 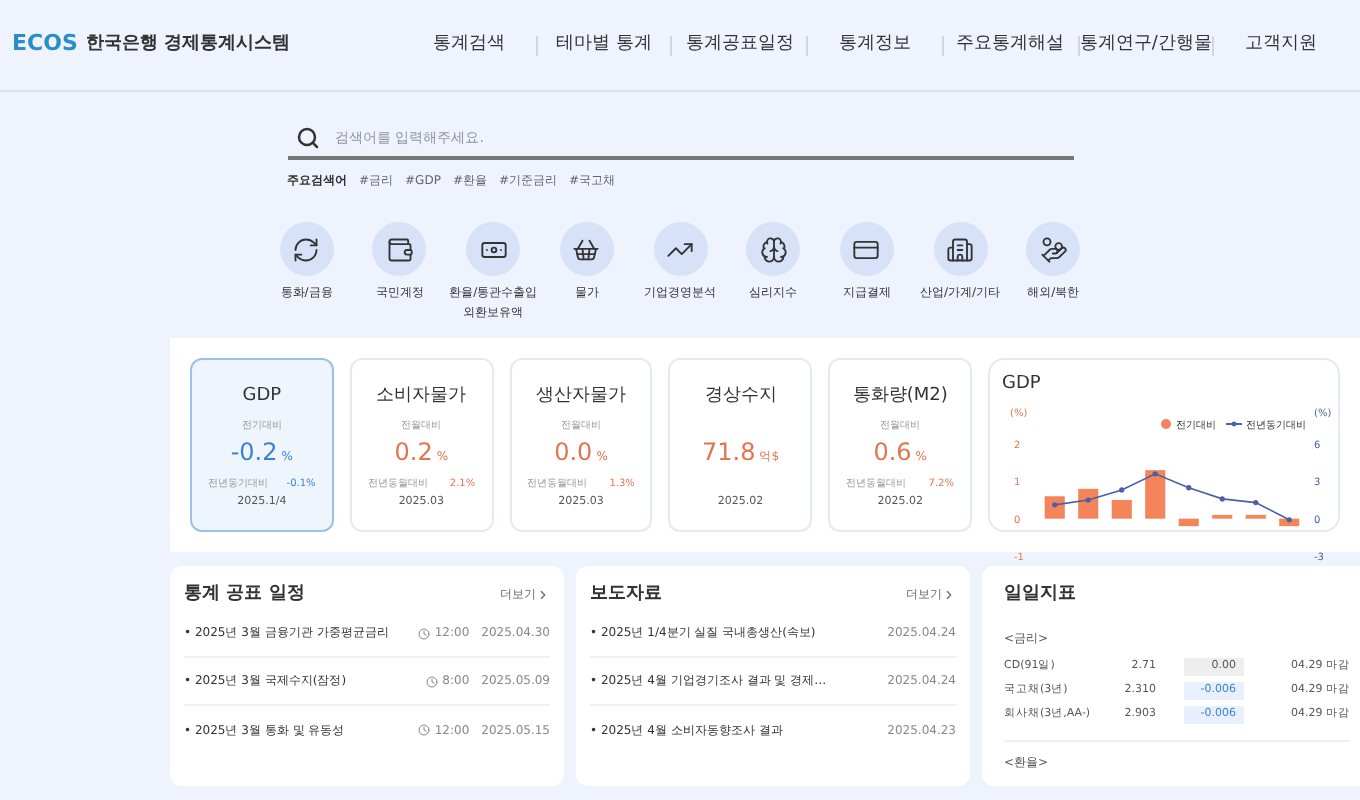 What do you see at coordinates (1146, 45) in the screenshot?
I see `nav-link: 통계연구/간행물` at bounding box center [1146, 45].